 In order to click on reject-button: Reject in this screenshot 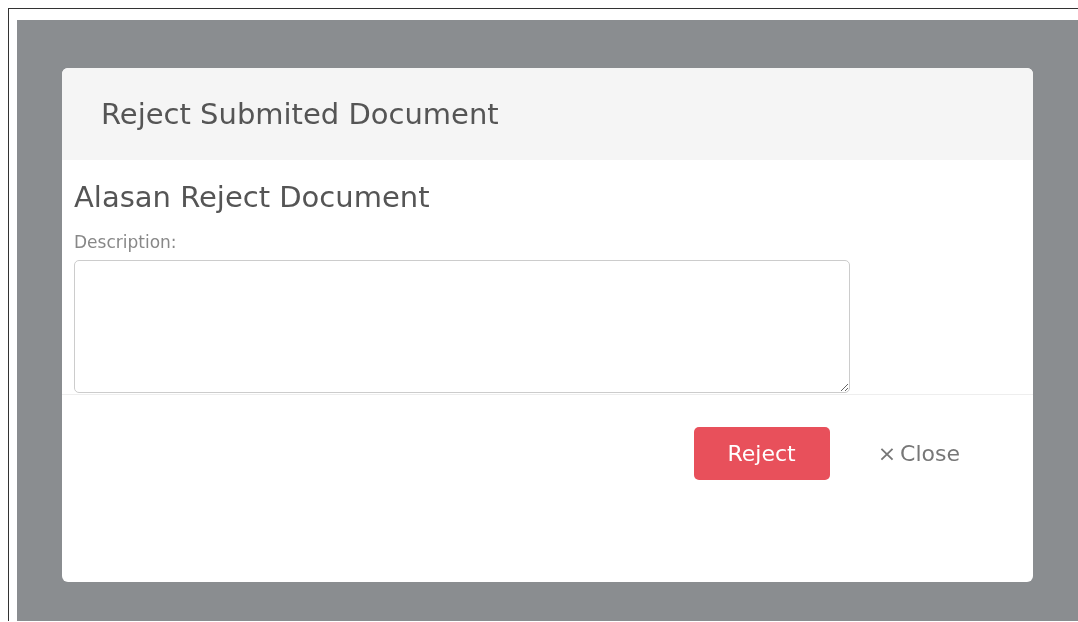, I will do `click(761, 453)`.